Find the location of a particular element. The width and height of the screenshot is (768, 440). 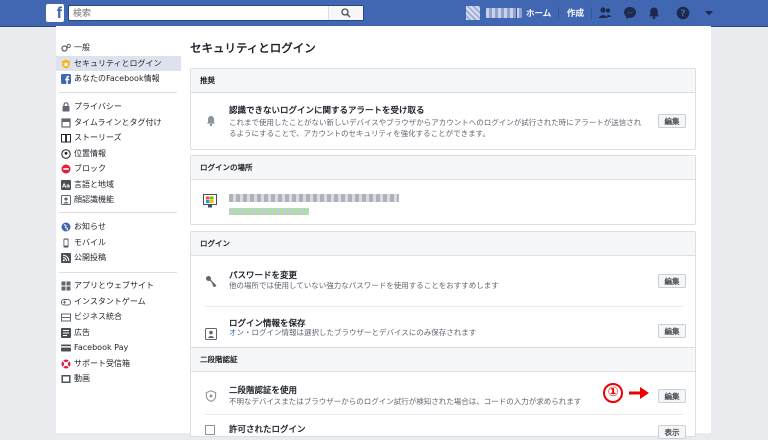

sidebar-item-label: セキュリティとログイン is located at coordinates (118, 63).